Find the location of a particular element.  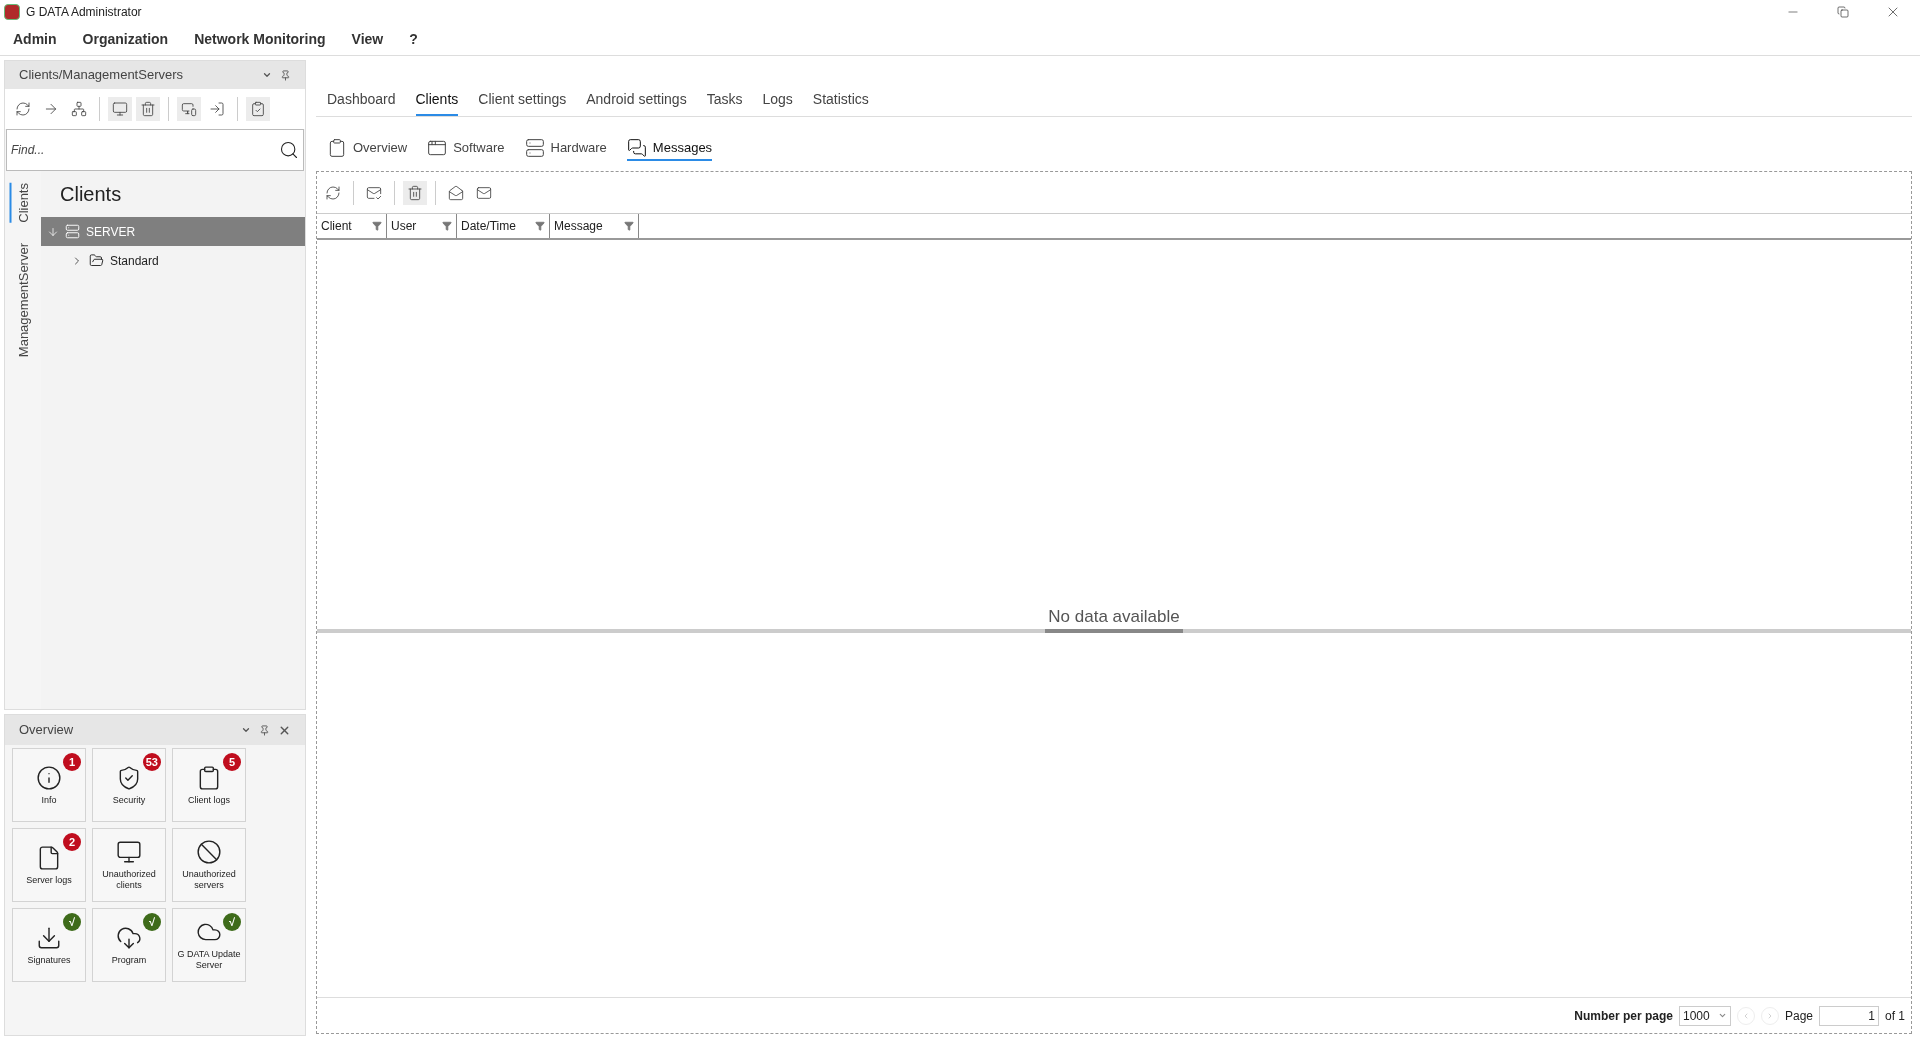

overview-tile: Unauthorized clients is located at coordinates (129, 865).